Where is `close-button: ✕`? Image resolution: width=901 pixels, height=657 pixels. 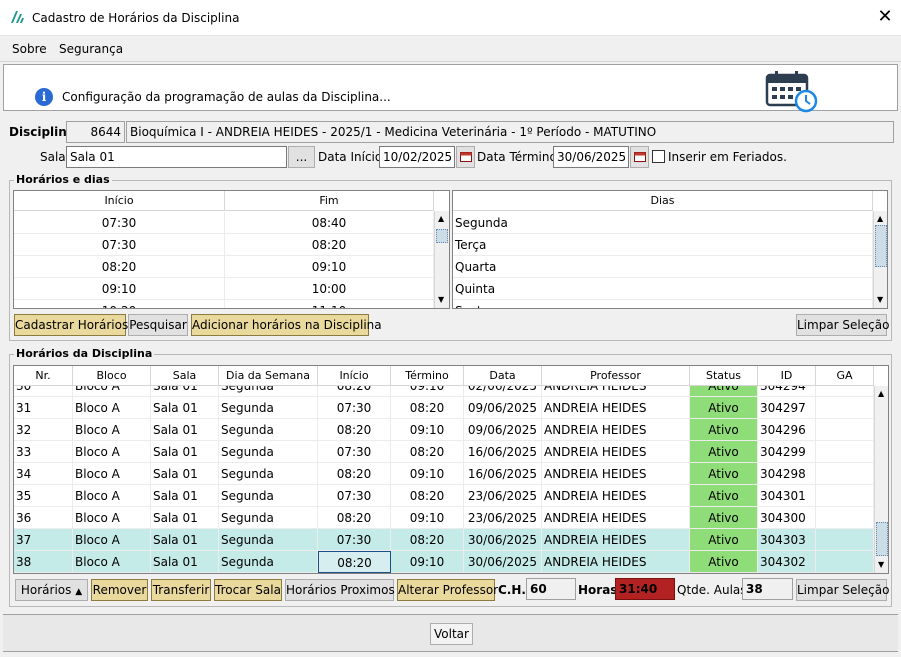 close-button: ✕ is located at coordinates (885, 18).